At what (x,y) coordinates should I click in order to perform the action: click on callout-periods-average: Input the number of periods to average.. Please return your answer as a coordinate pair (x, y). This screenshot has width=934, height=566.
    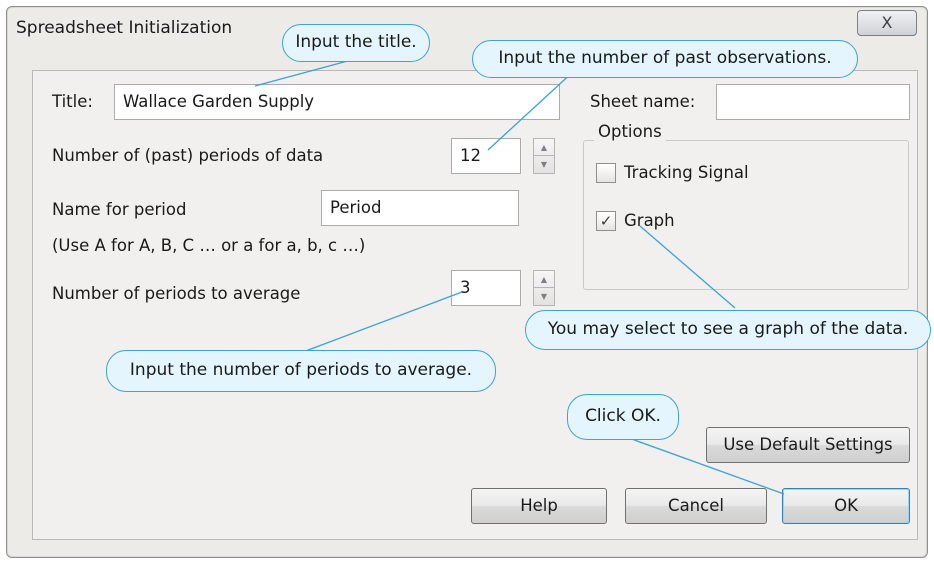
    Looking at the image, I should click on (301, 371).